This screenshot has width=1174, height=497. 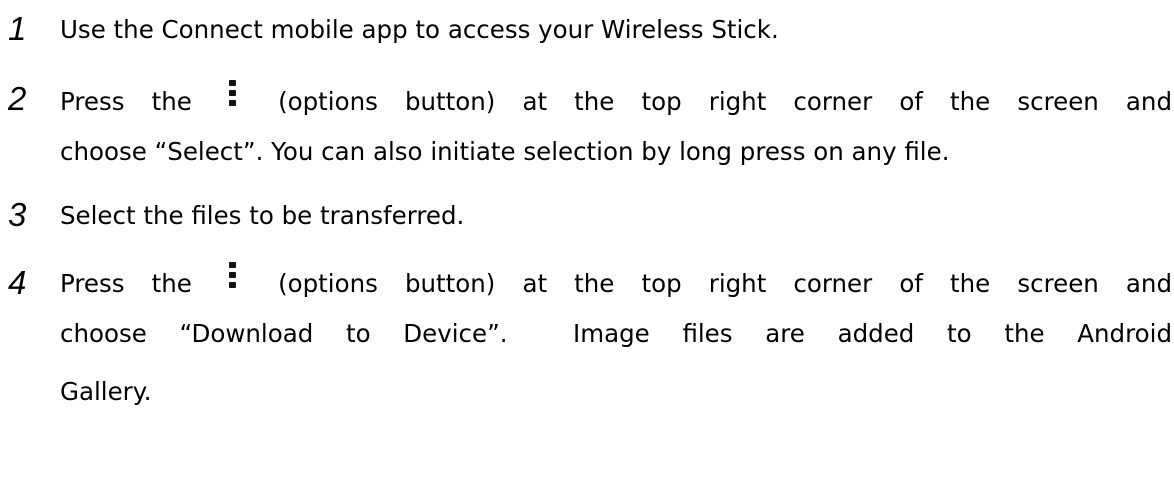 I want to click on step-number: 1, so click(x=17, y=28).